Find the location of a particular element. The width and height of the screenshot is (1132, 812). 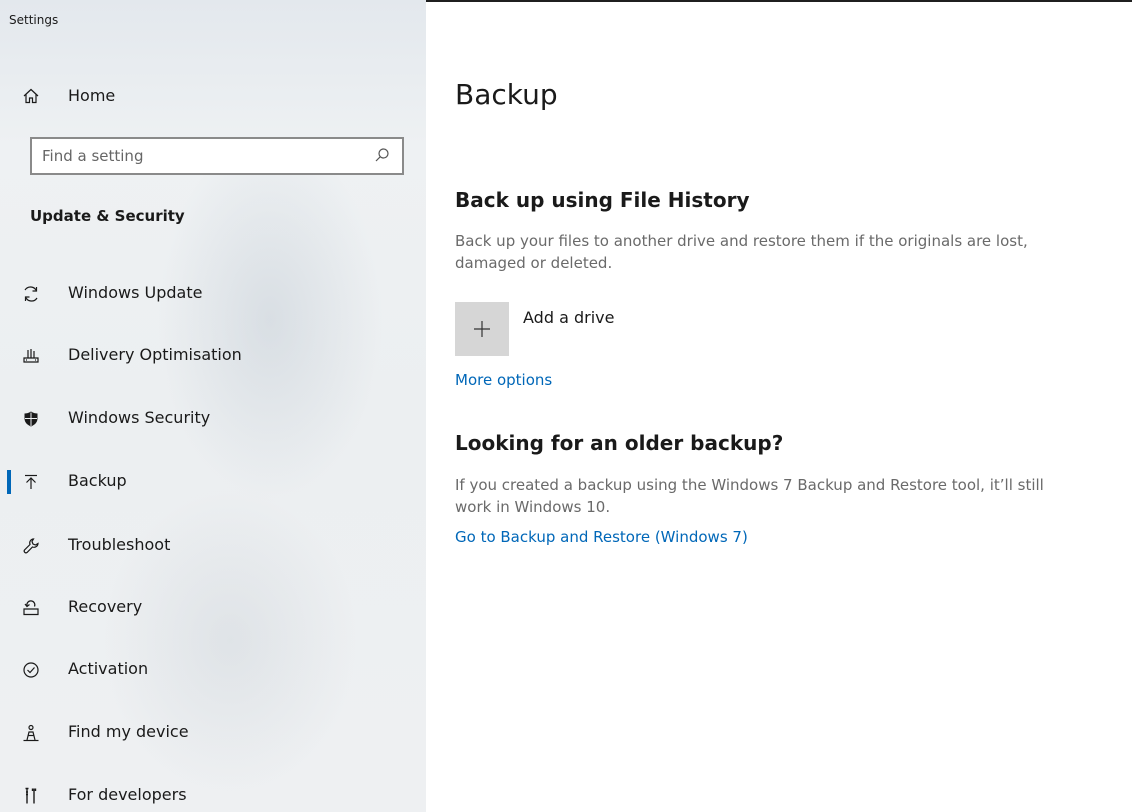

add-drive-label: Add a drive is located at coordinates (569, 317).